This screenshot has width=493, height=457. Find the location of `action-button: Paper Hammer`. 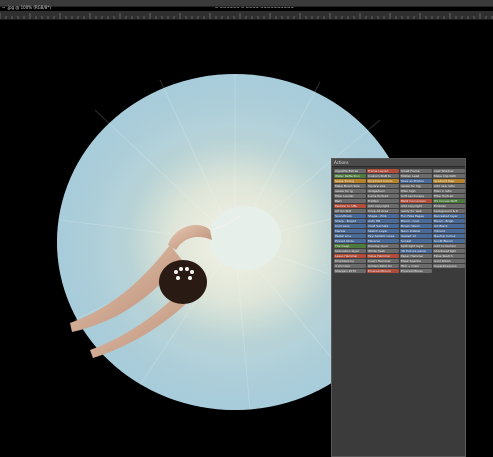

action-button: Paper Hammer is located at coordinates (416, 256).